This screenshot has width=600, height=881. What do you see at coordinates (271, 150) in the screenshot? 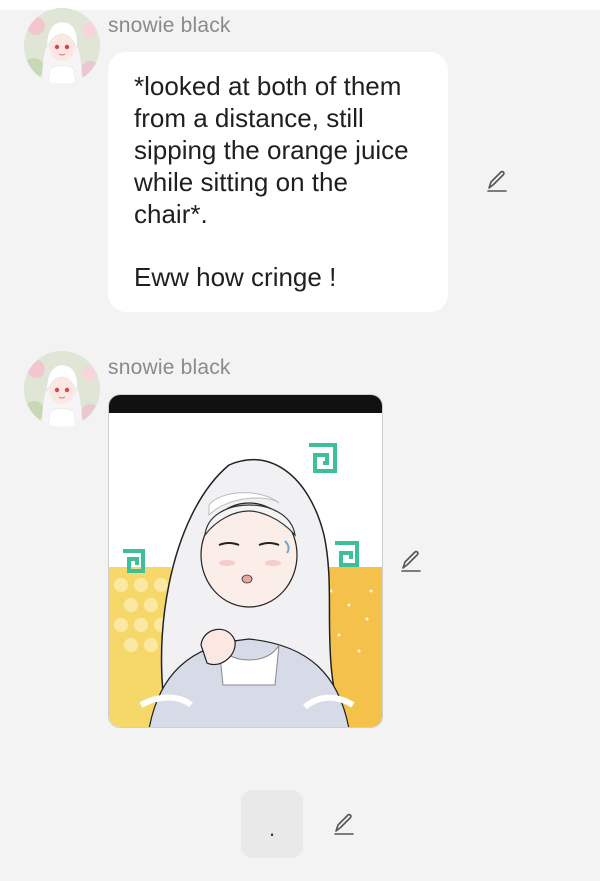
I see `message-line: sipping the orange juice` at bounding box center [271, 150].